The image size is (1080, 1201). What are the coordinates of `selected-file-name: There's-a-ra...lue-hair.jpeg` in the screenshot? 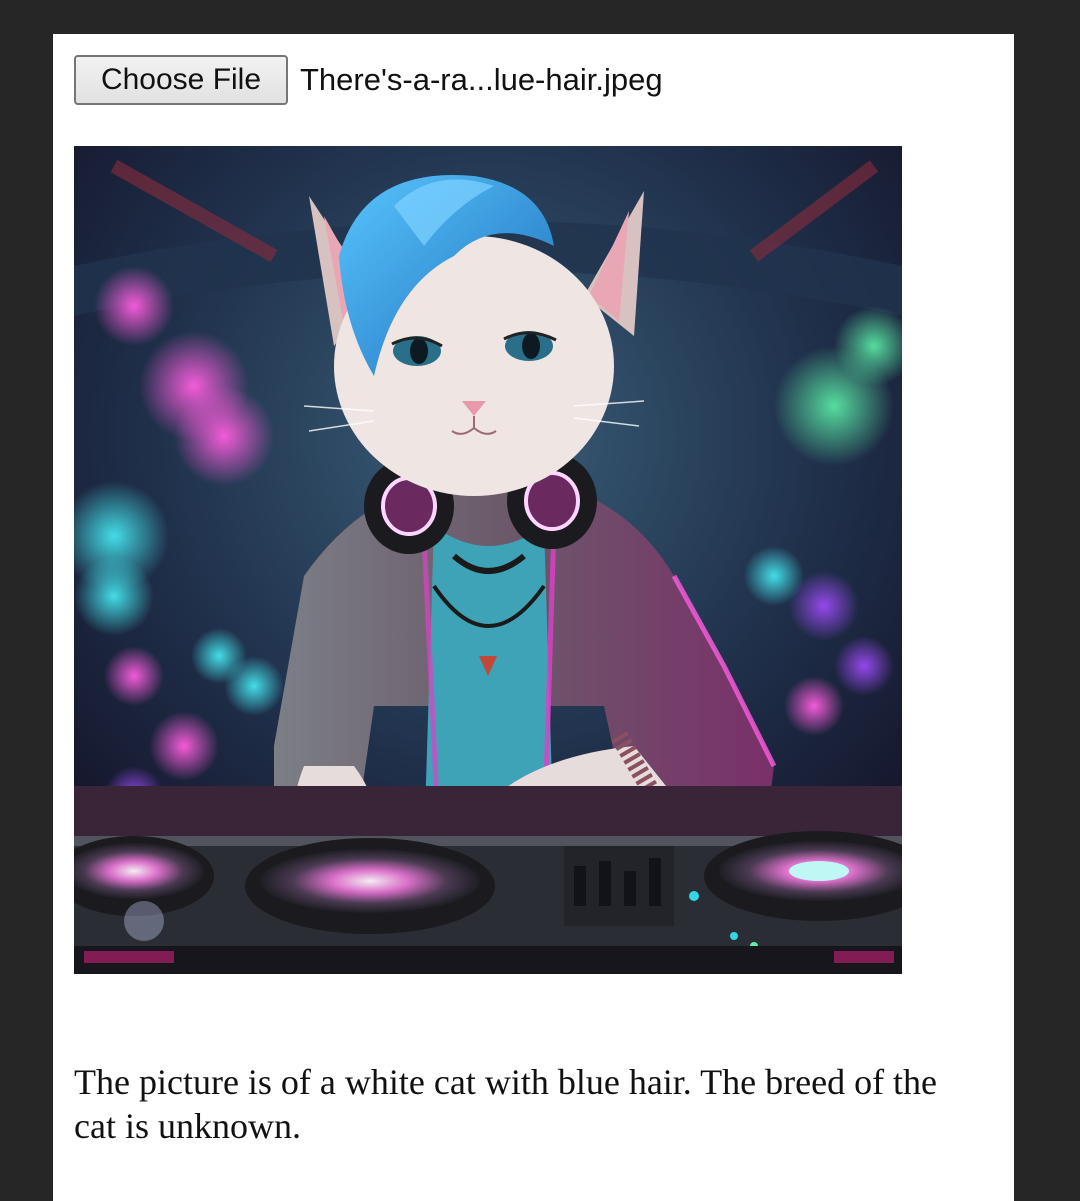 It's located at (481, 79).